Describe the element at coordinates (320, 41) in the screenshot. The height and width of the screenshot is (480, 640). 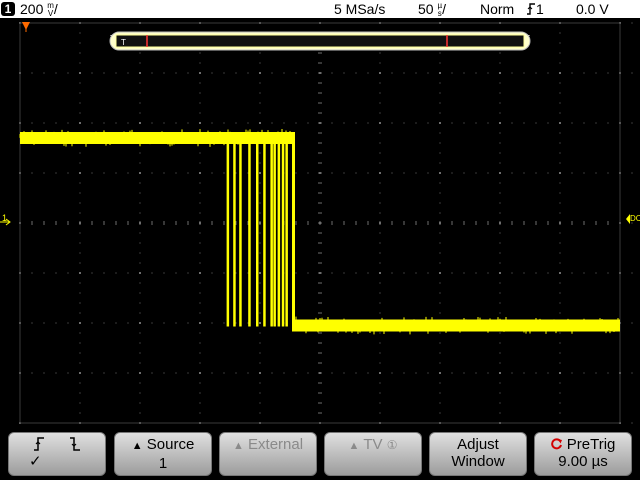
I see `memory-overview-bar: T` at that location.